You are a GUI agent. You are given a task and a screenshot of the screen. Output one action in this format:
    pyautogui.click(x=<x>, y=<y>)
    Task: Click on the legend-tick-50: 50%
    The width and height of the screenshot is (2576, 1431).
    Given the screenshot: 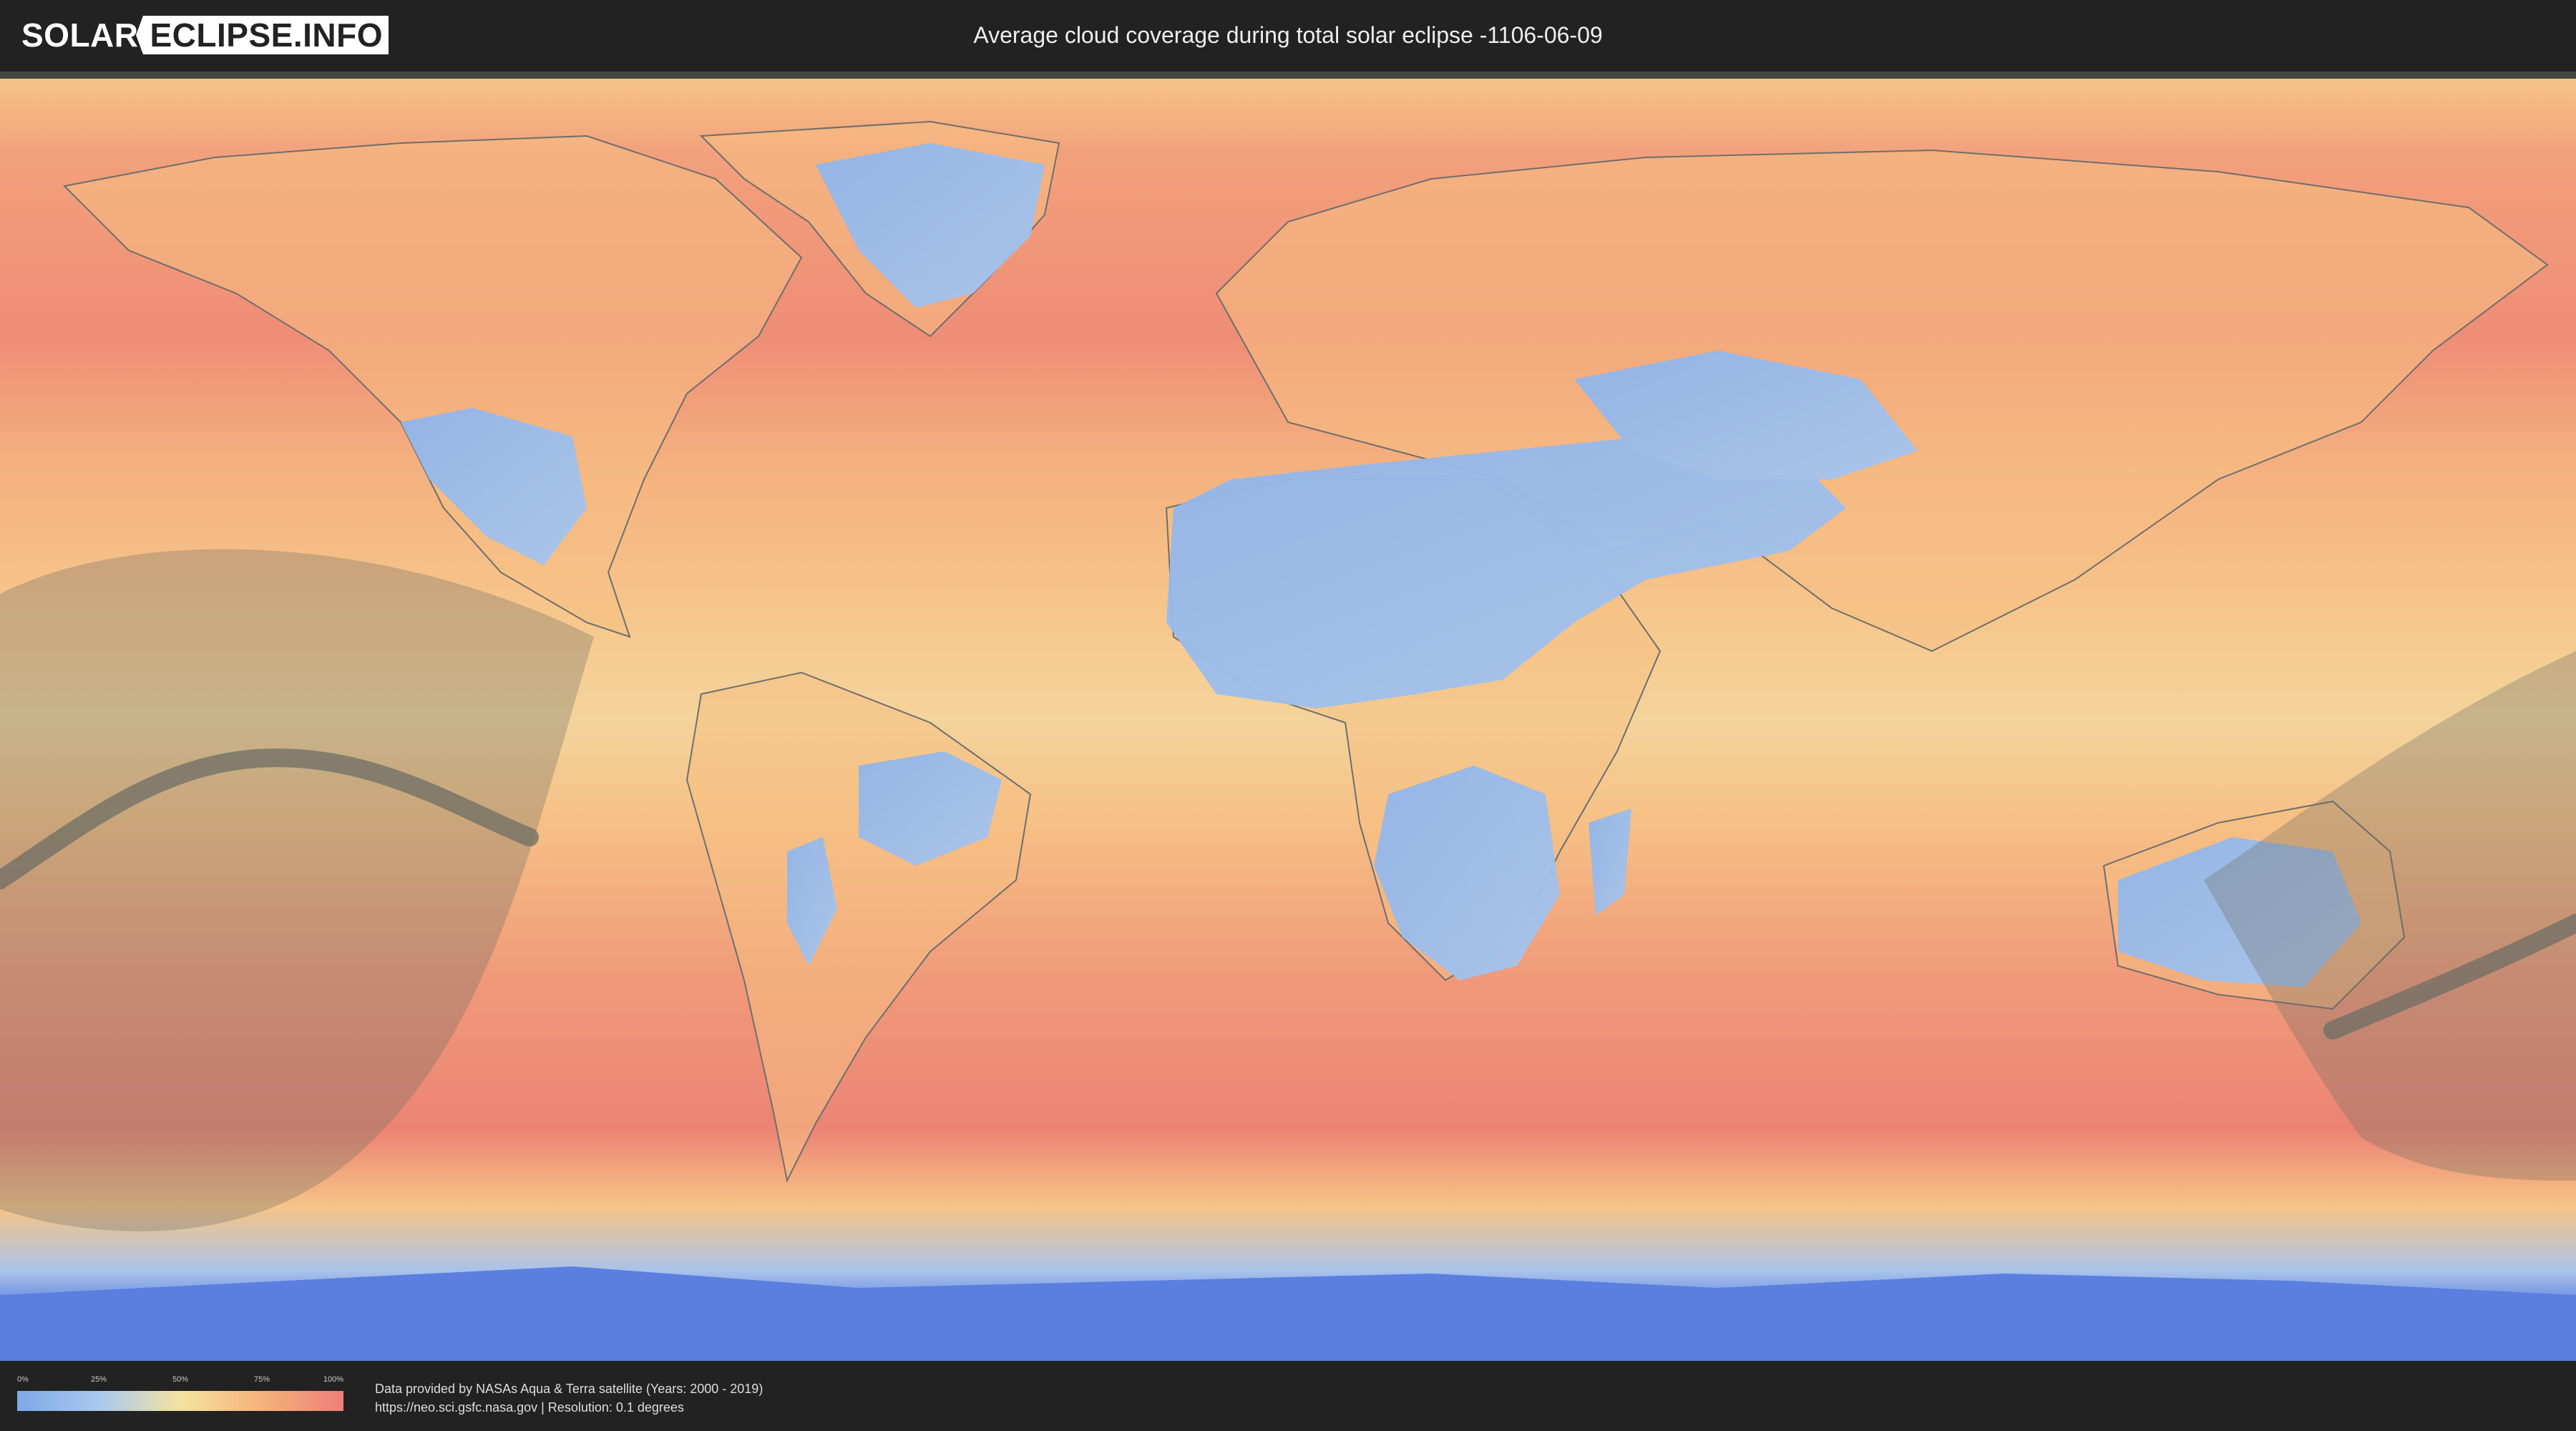 What is the action you would take?
    pyautogui.click(x=180, y=1379)
    